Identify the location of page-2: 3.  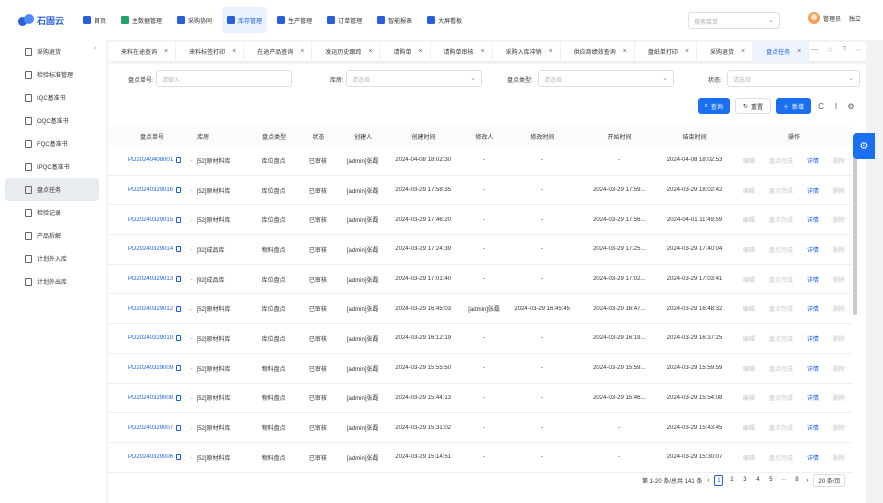
(744, 480).